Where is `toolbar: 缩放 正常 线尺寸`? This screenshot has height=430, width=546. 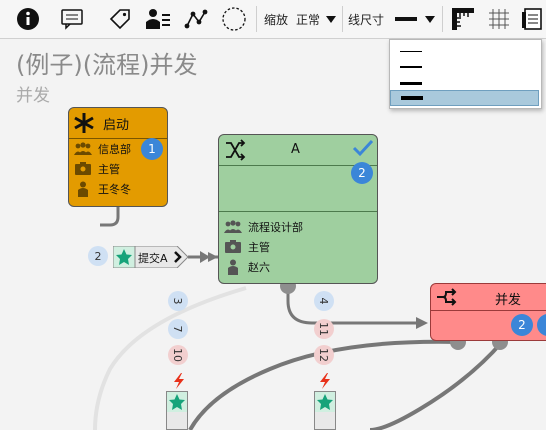
toolbar: 缩放 正常 线尺寸 is located at coordinates (273, 19).